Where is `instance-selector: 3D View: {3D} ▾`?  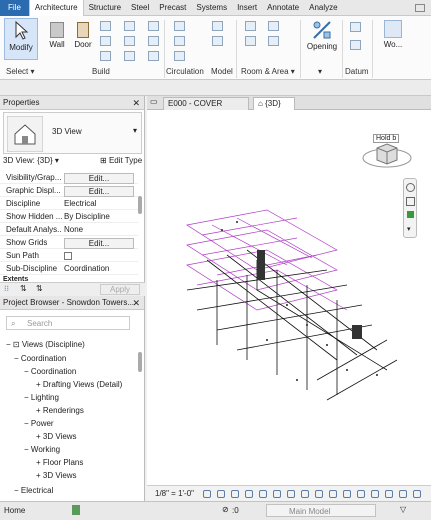
instance-selector: 3D View: {3D} ▾ is located at coordinates (47, 162).